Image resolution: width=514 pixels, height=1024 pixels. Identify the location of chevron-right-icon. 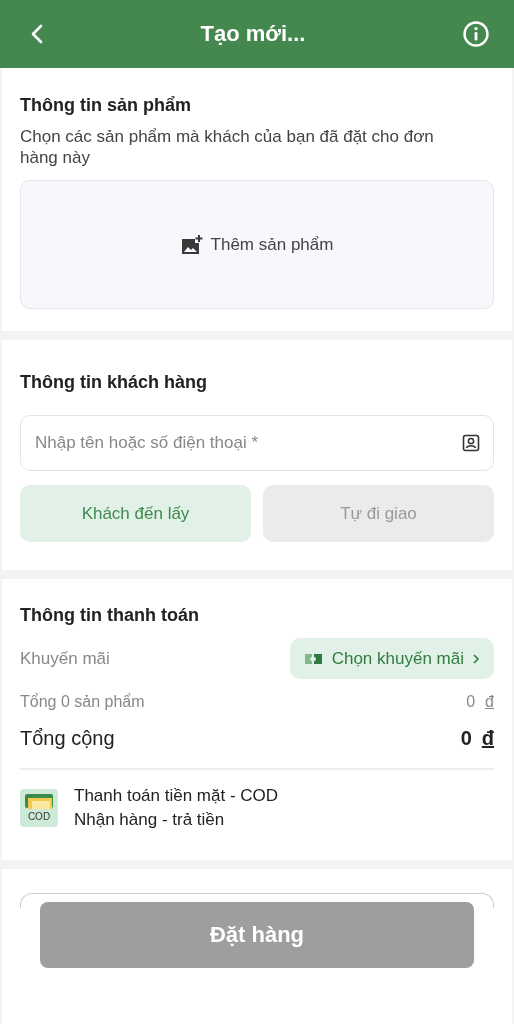
(476, 658).